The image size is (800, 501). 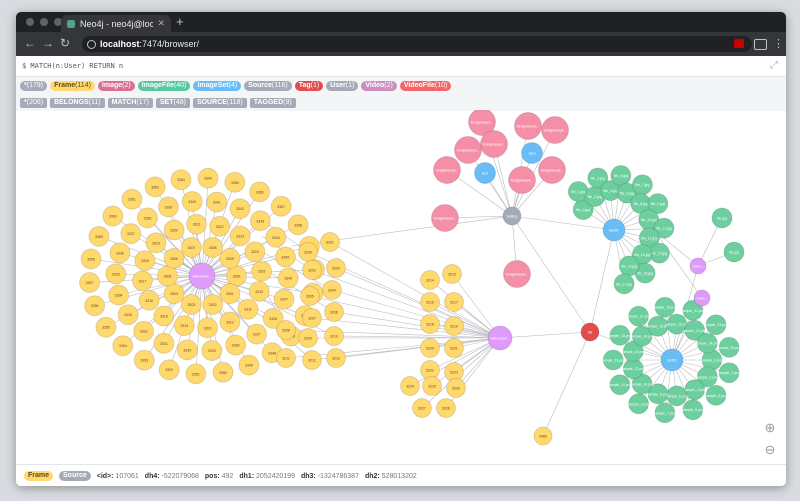 I want to click on frame-node: 3310, so click(x=259, y=291).